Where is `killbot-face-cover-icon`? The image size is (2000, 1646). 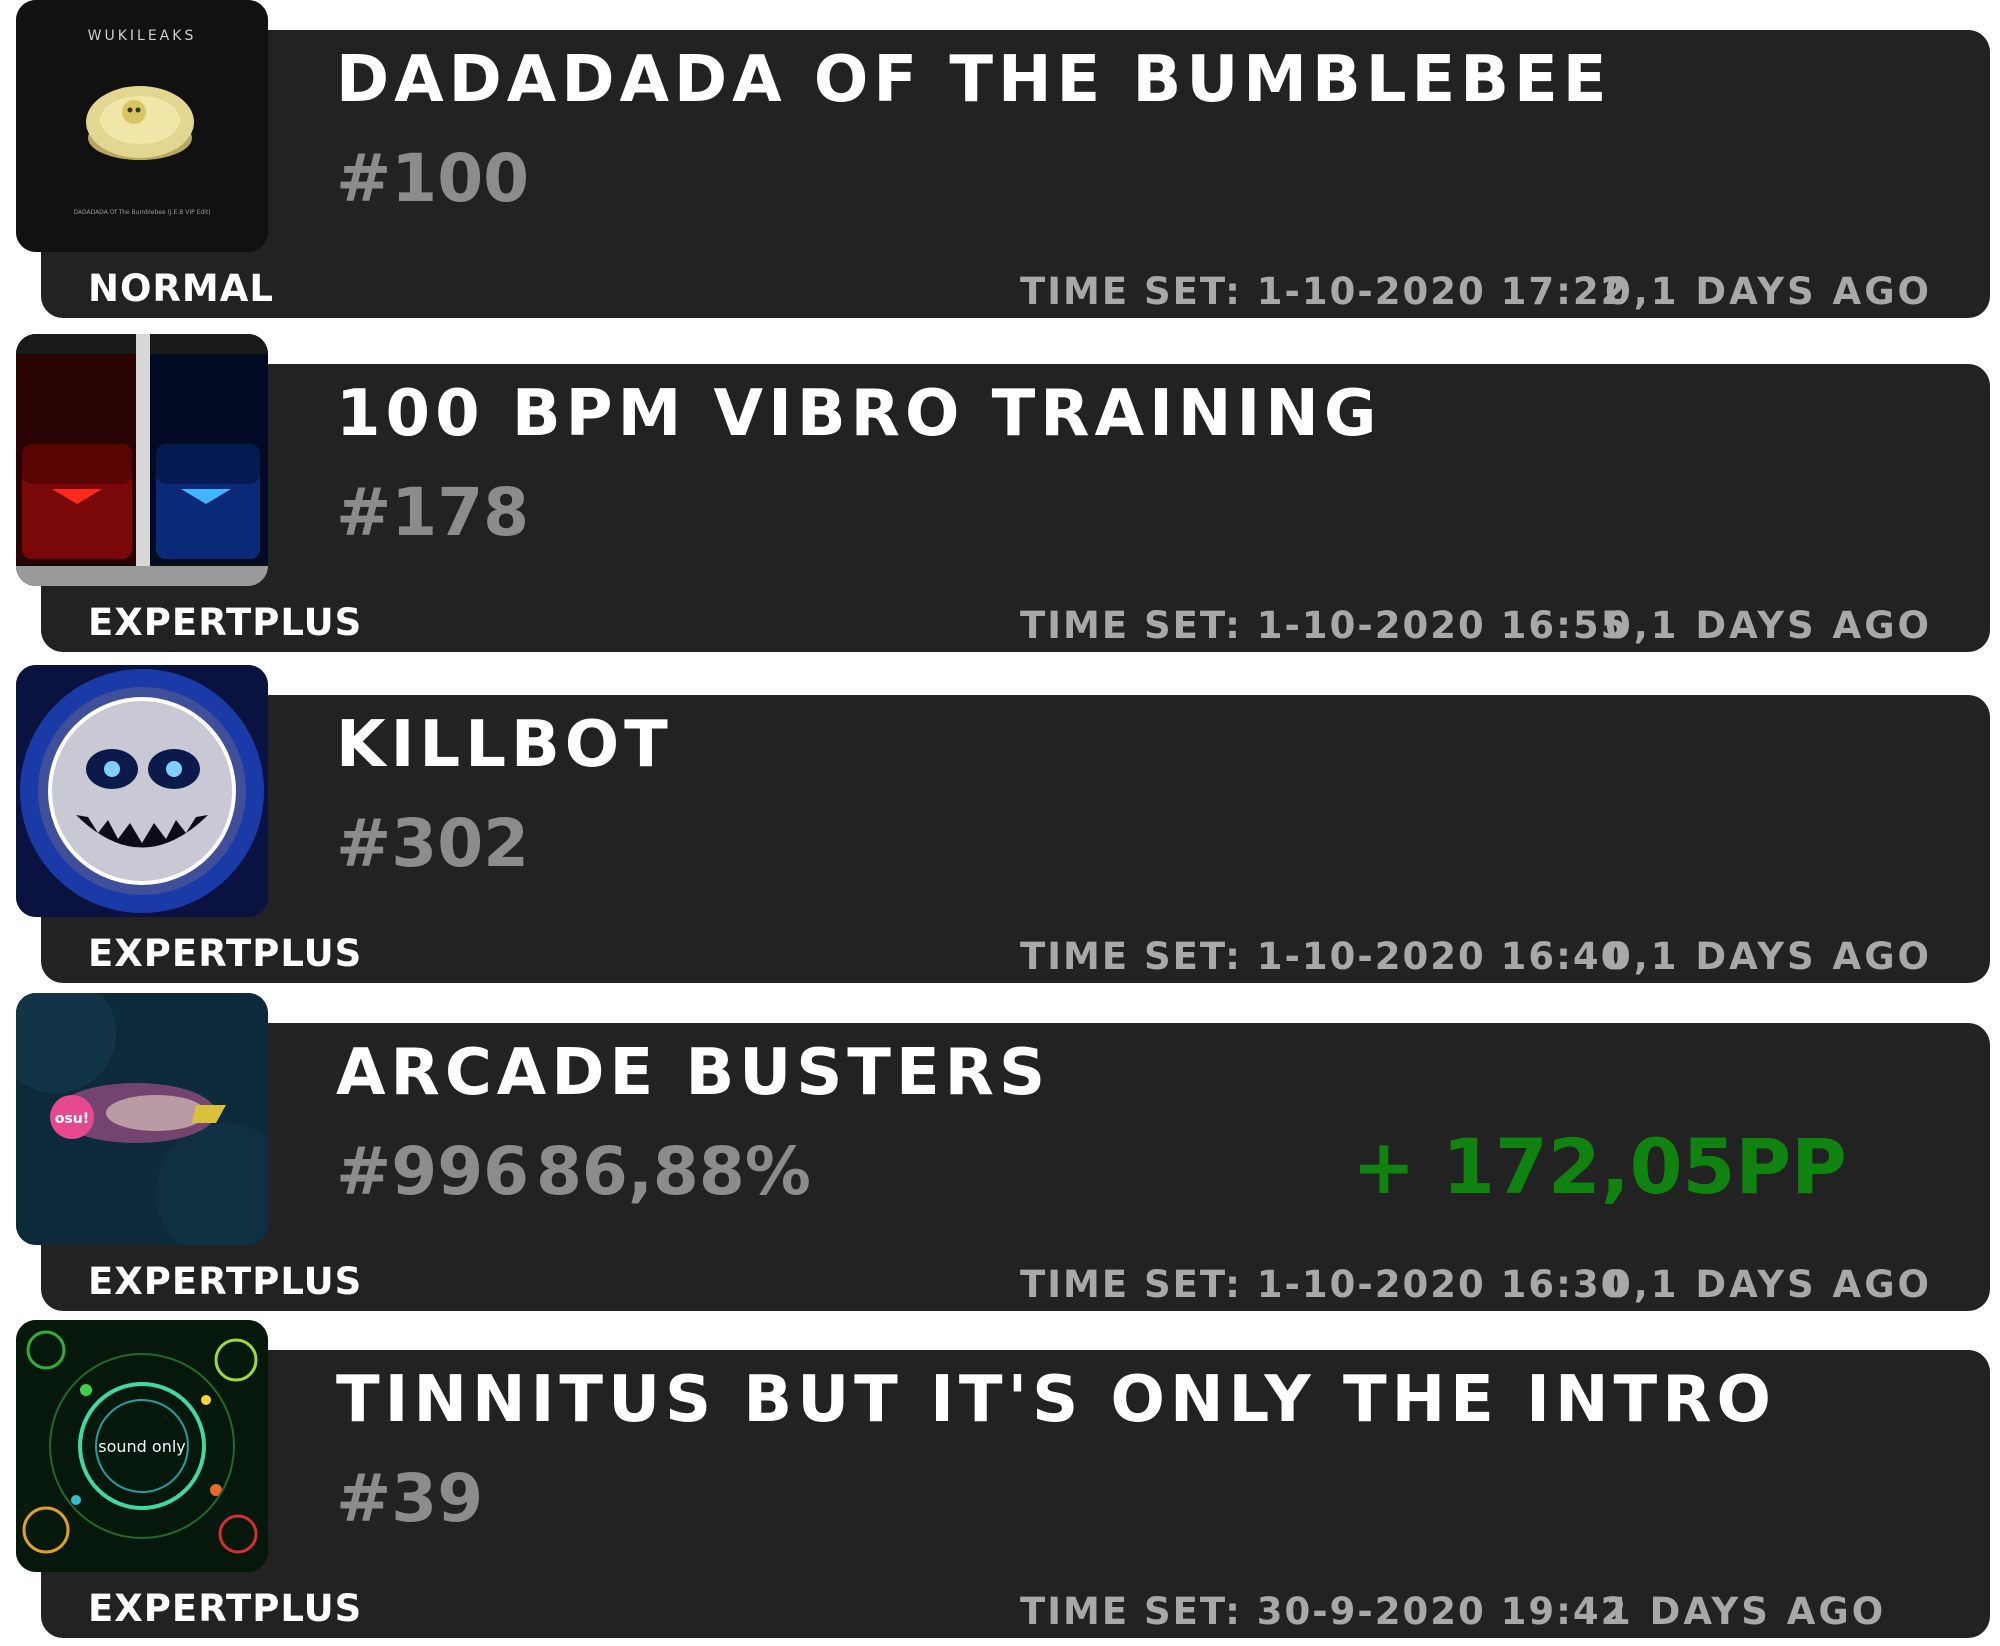 killbot-face-cover-icon is located at coordinates (142, 791).